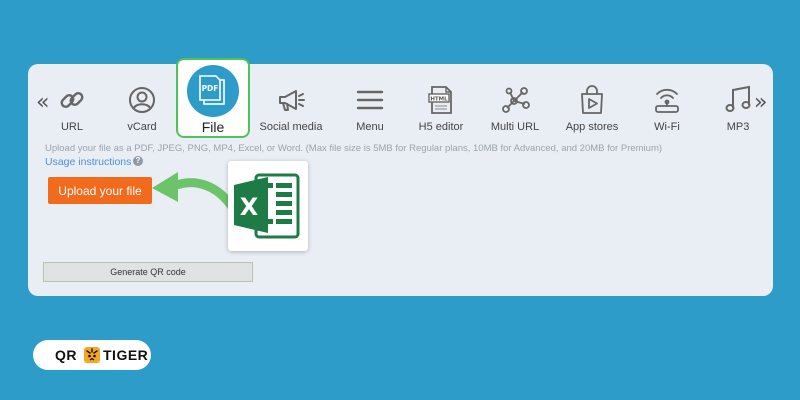  What do you see at coordinates (592, 99) in the screenshot?
I see `shopping-bag-play-icon` at bounding box center [592, 99].